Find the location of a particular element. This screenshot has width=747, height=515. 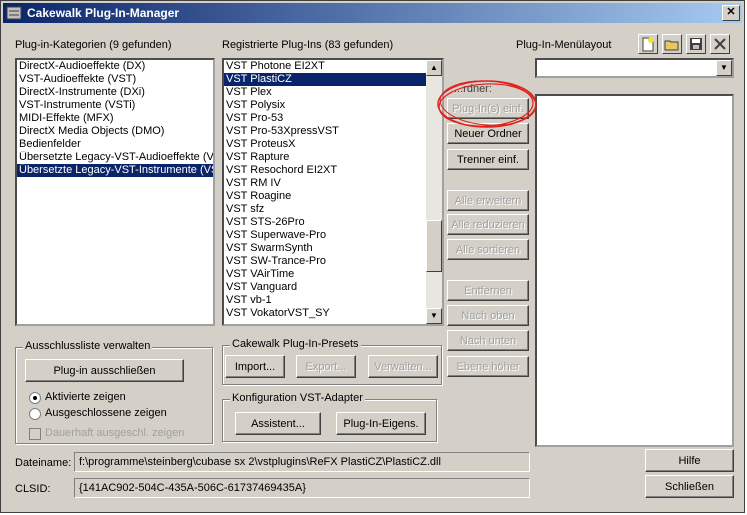

plugin-item: VST SwarmSynth is located at coordinates (325, 248).